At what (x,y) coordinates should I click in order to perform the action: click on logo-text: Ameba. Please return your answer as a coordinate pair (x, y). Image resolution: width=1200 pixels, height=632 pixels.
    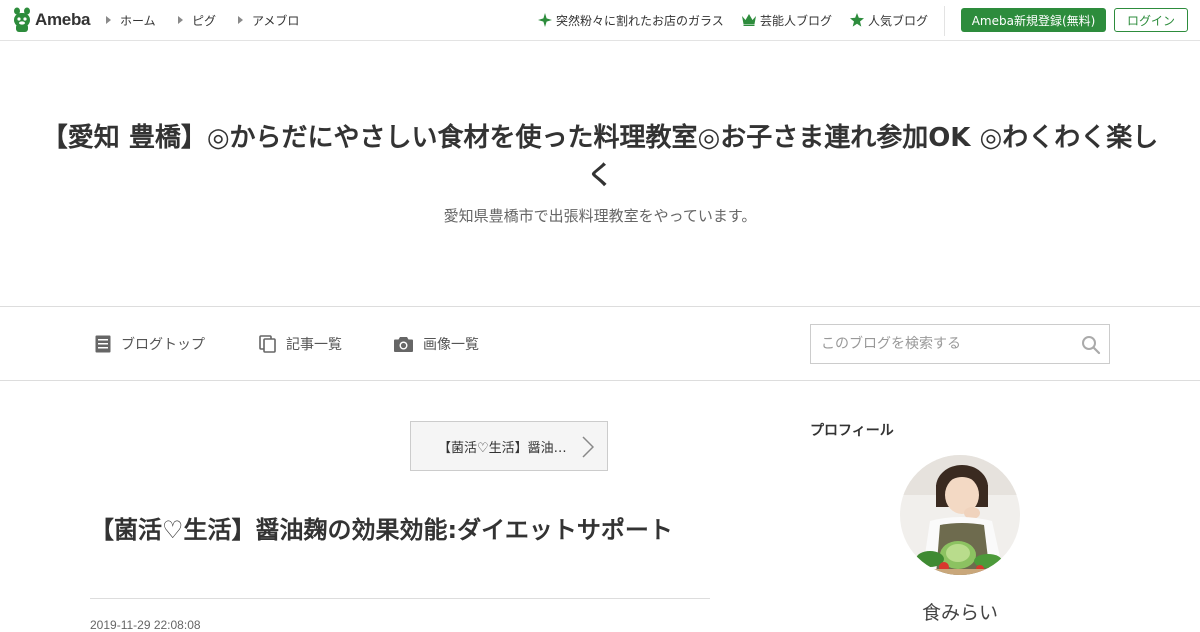
    Looking at the image, I should click on (63, 19).